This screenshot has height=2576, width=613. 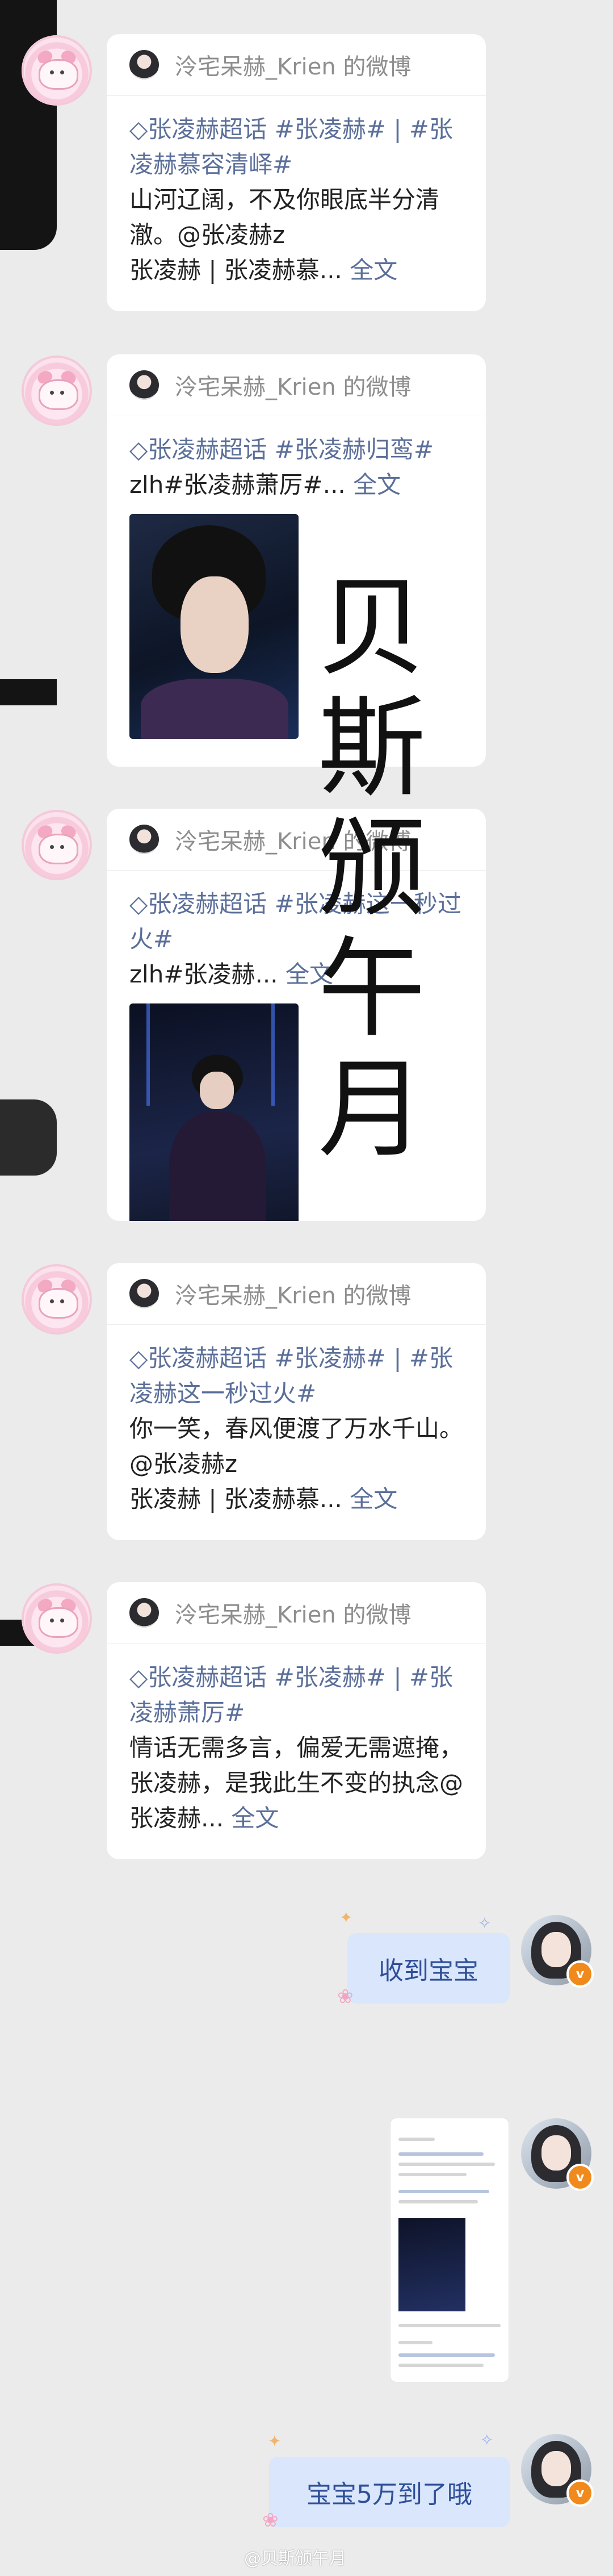 I want to click on topic-tags: ◇张凌赫超话 #张凌赫# | #张凌赫慕容清峄#, so click(x=296, y=147).